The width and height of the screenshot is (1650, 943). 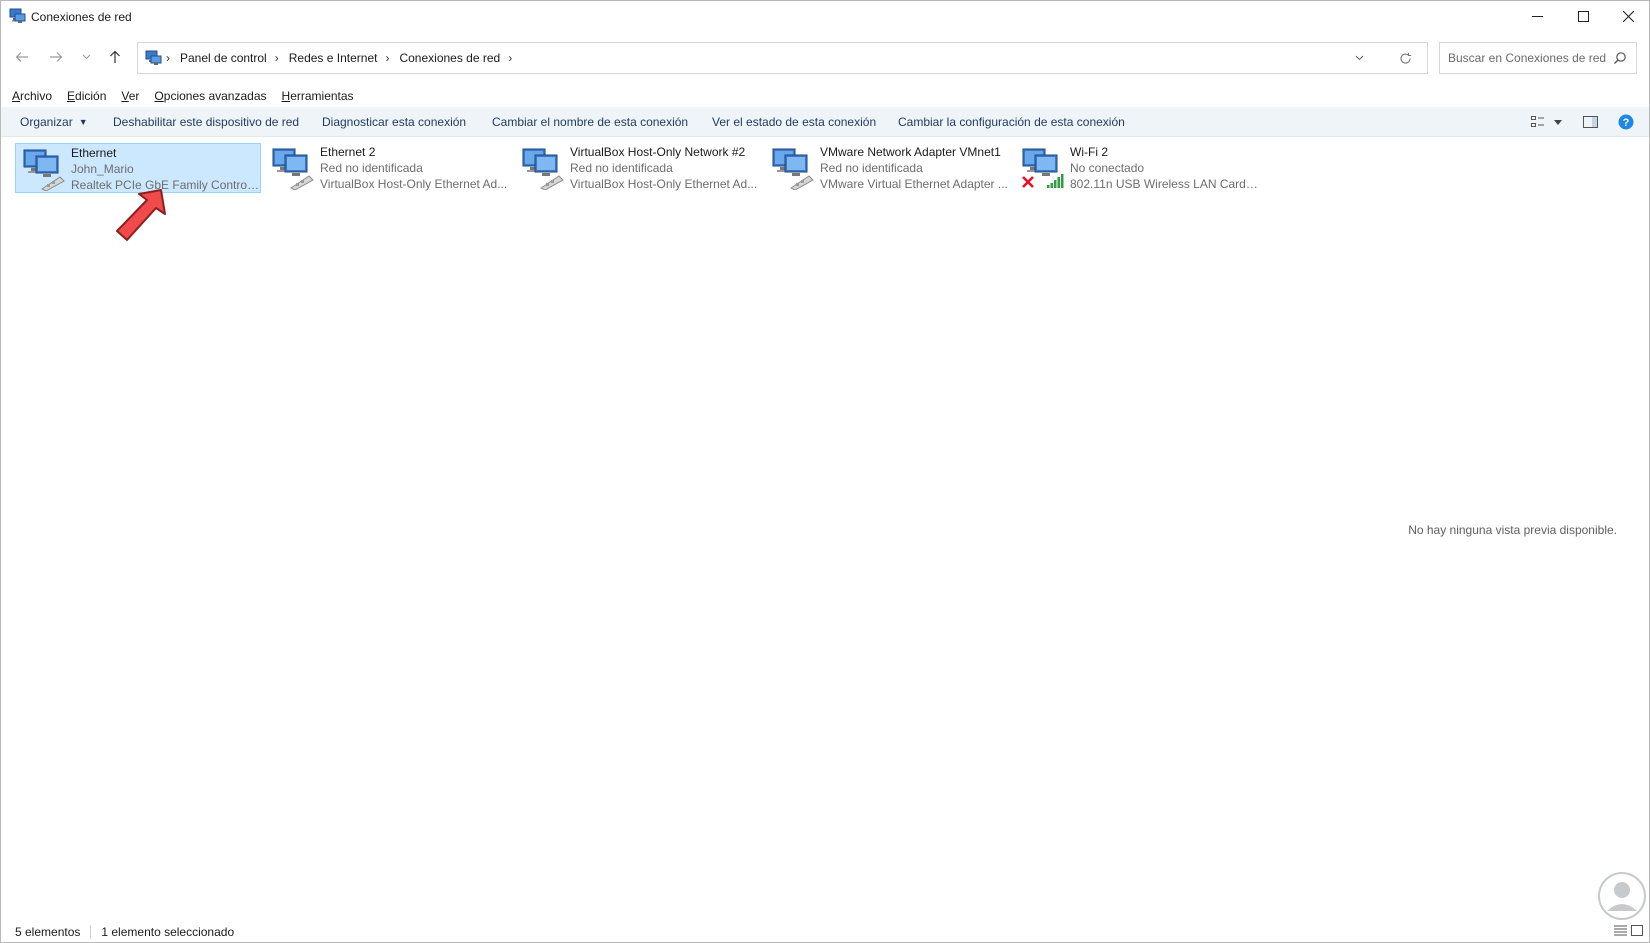 What do you see at coordinates (1620, 58) in the screenshot?
I see `search-icon` at bounding box center [1620, 58].